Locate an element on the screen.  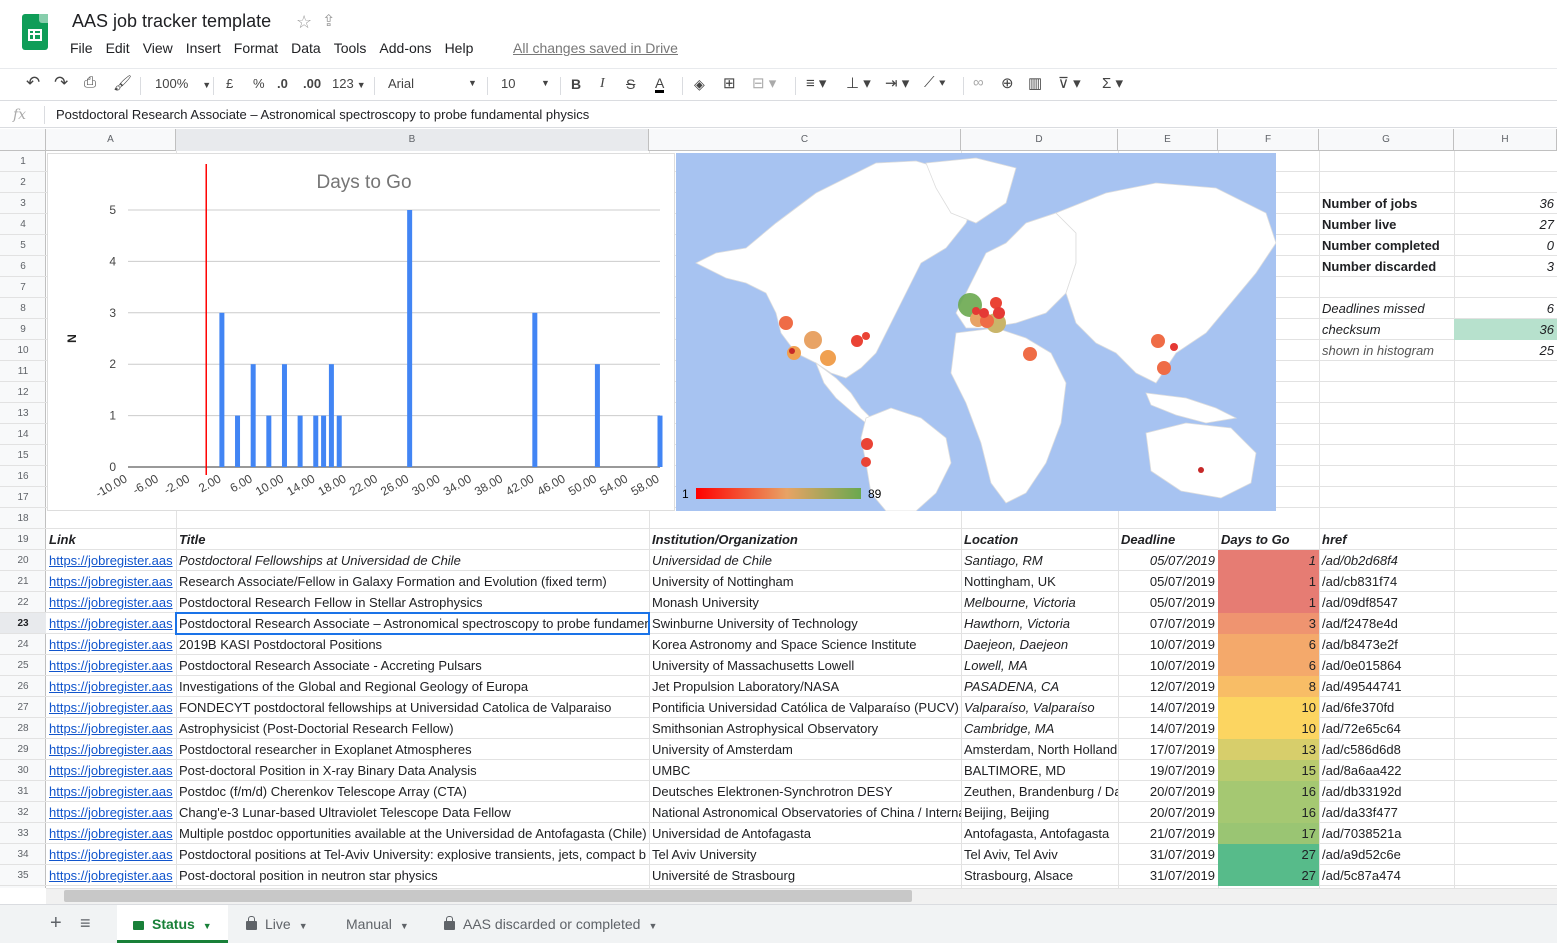
menu-insert: Insert is located at coordinates (203, 48).